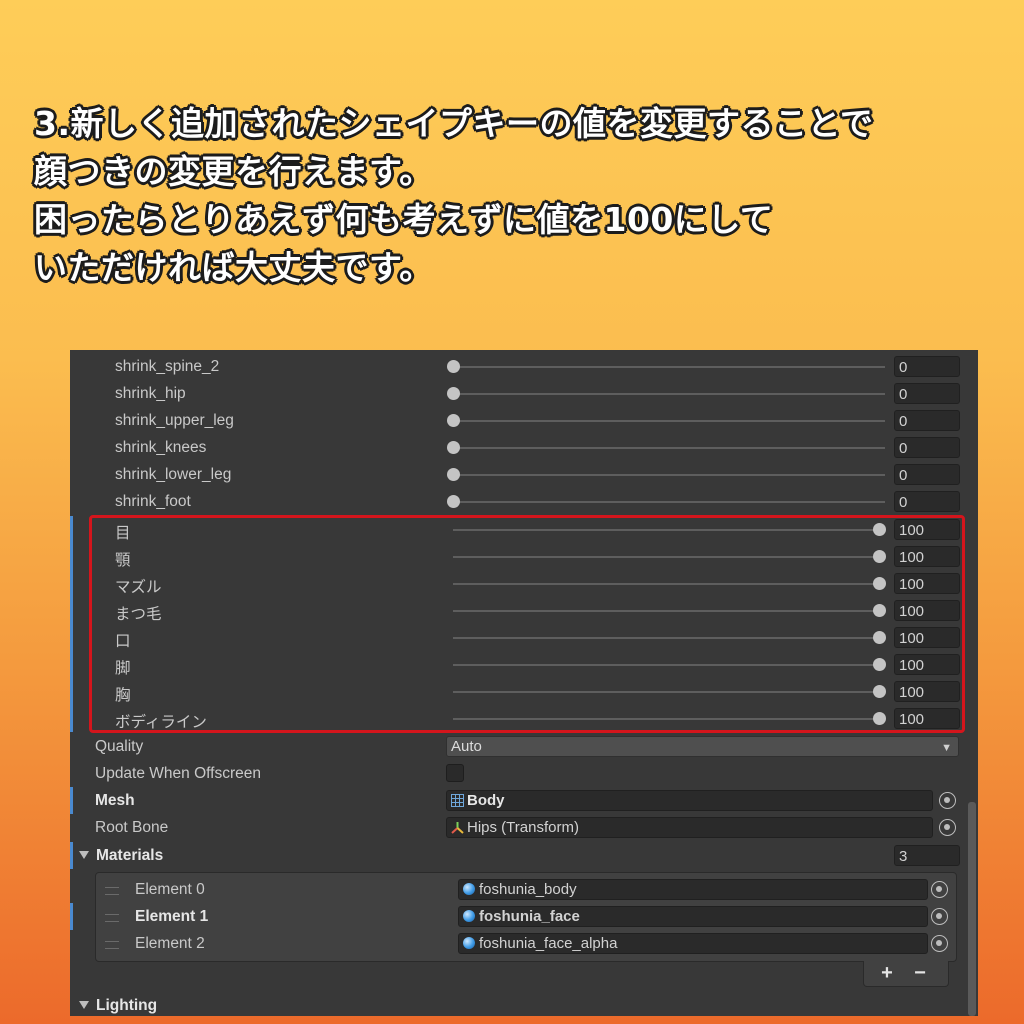  I want to click on blendshape-row-modified: まつ毛 100, so click(524, 610).